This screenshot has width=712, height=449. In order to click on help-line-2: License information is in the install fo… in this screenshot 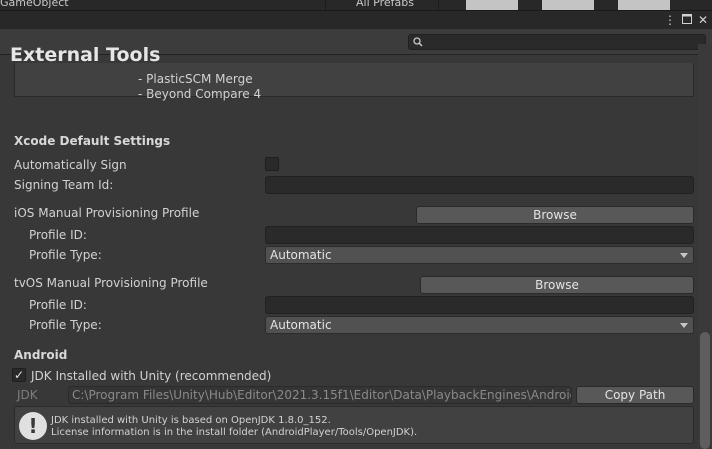, I will do `click(234, 432)`.